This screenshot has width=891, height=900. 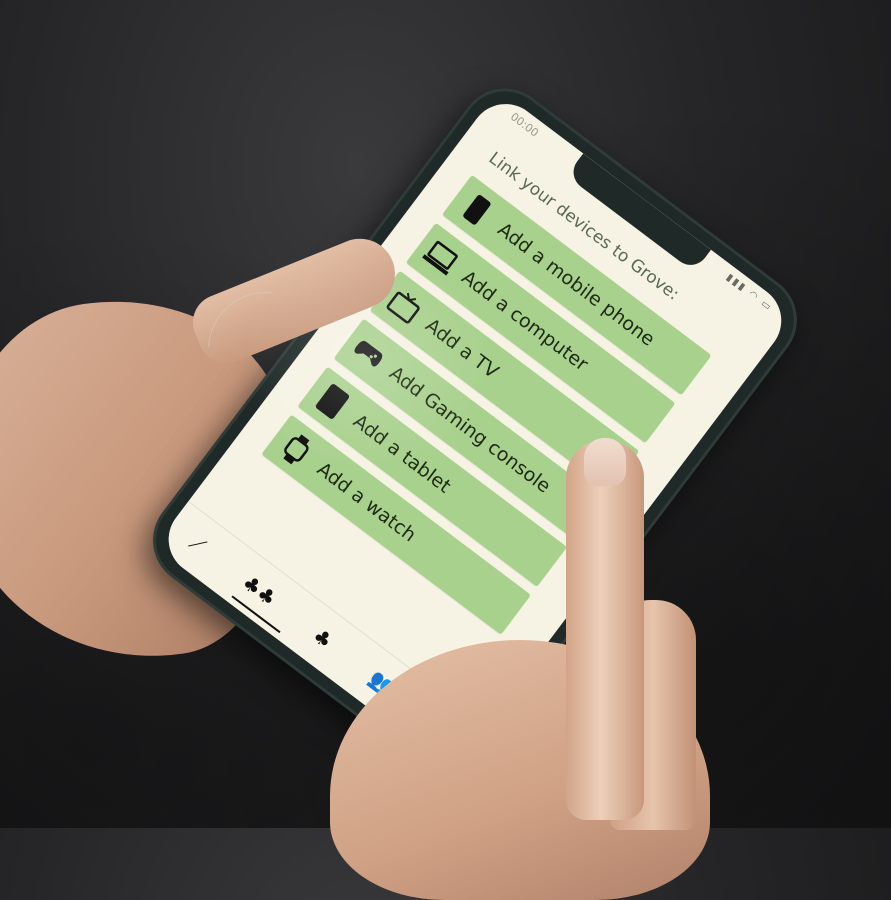 I want to click on forest-icon: ♣♣, so click(x=259, y=590).